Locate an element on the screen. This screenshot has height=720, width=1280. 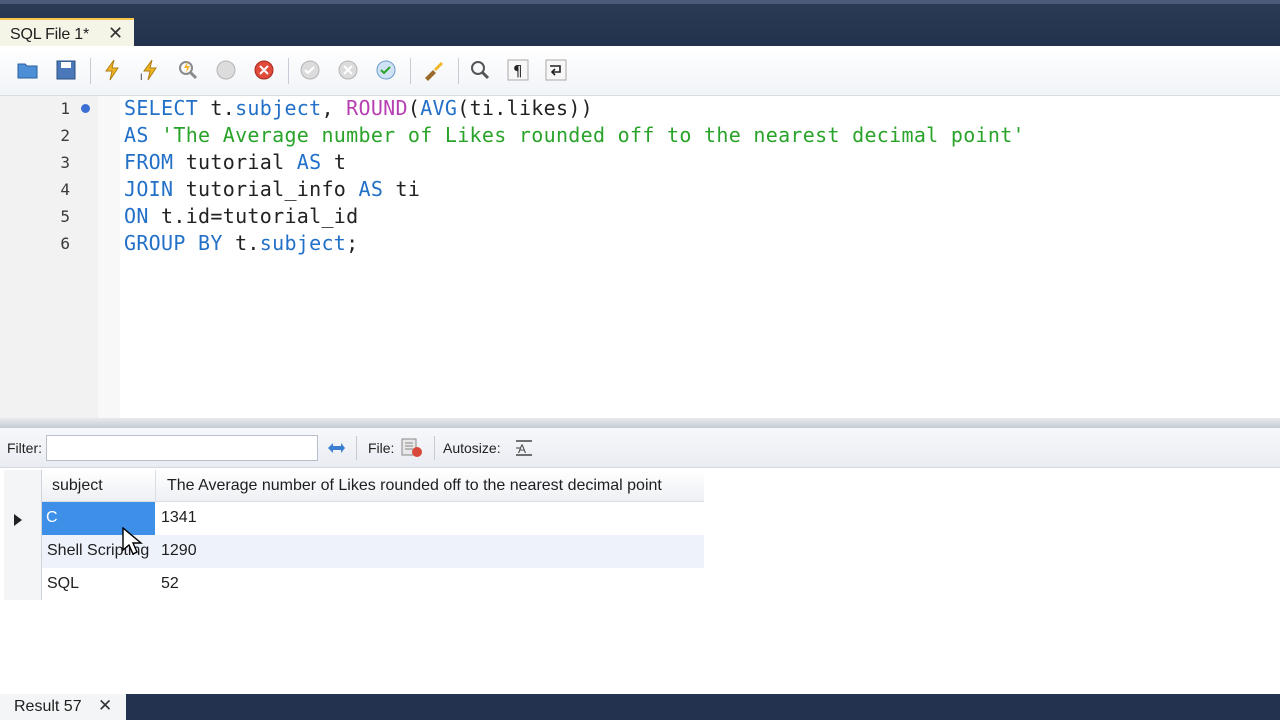
svg-text: A is located at coordinates (522, 449).